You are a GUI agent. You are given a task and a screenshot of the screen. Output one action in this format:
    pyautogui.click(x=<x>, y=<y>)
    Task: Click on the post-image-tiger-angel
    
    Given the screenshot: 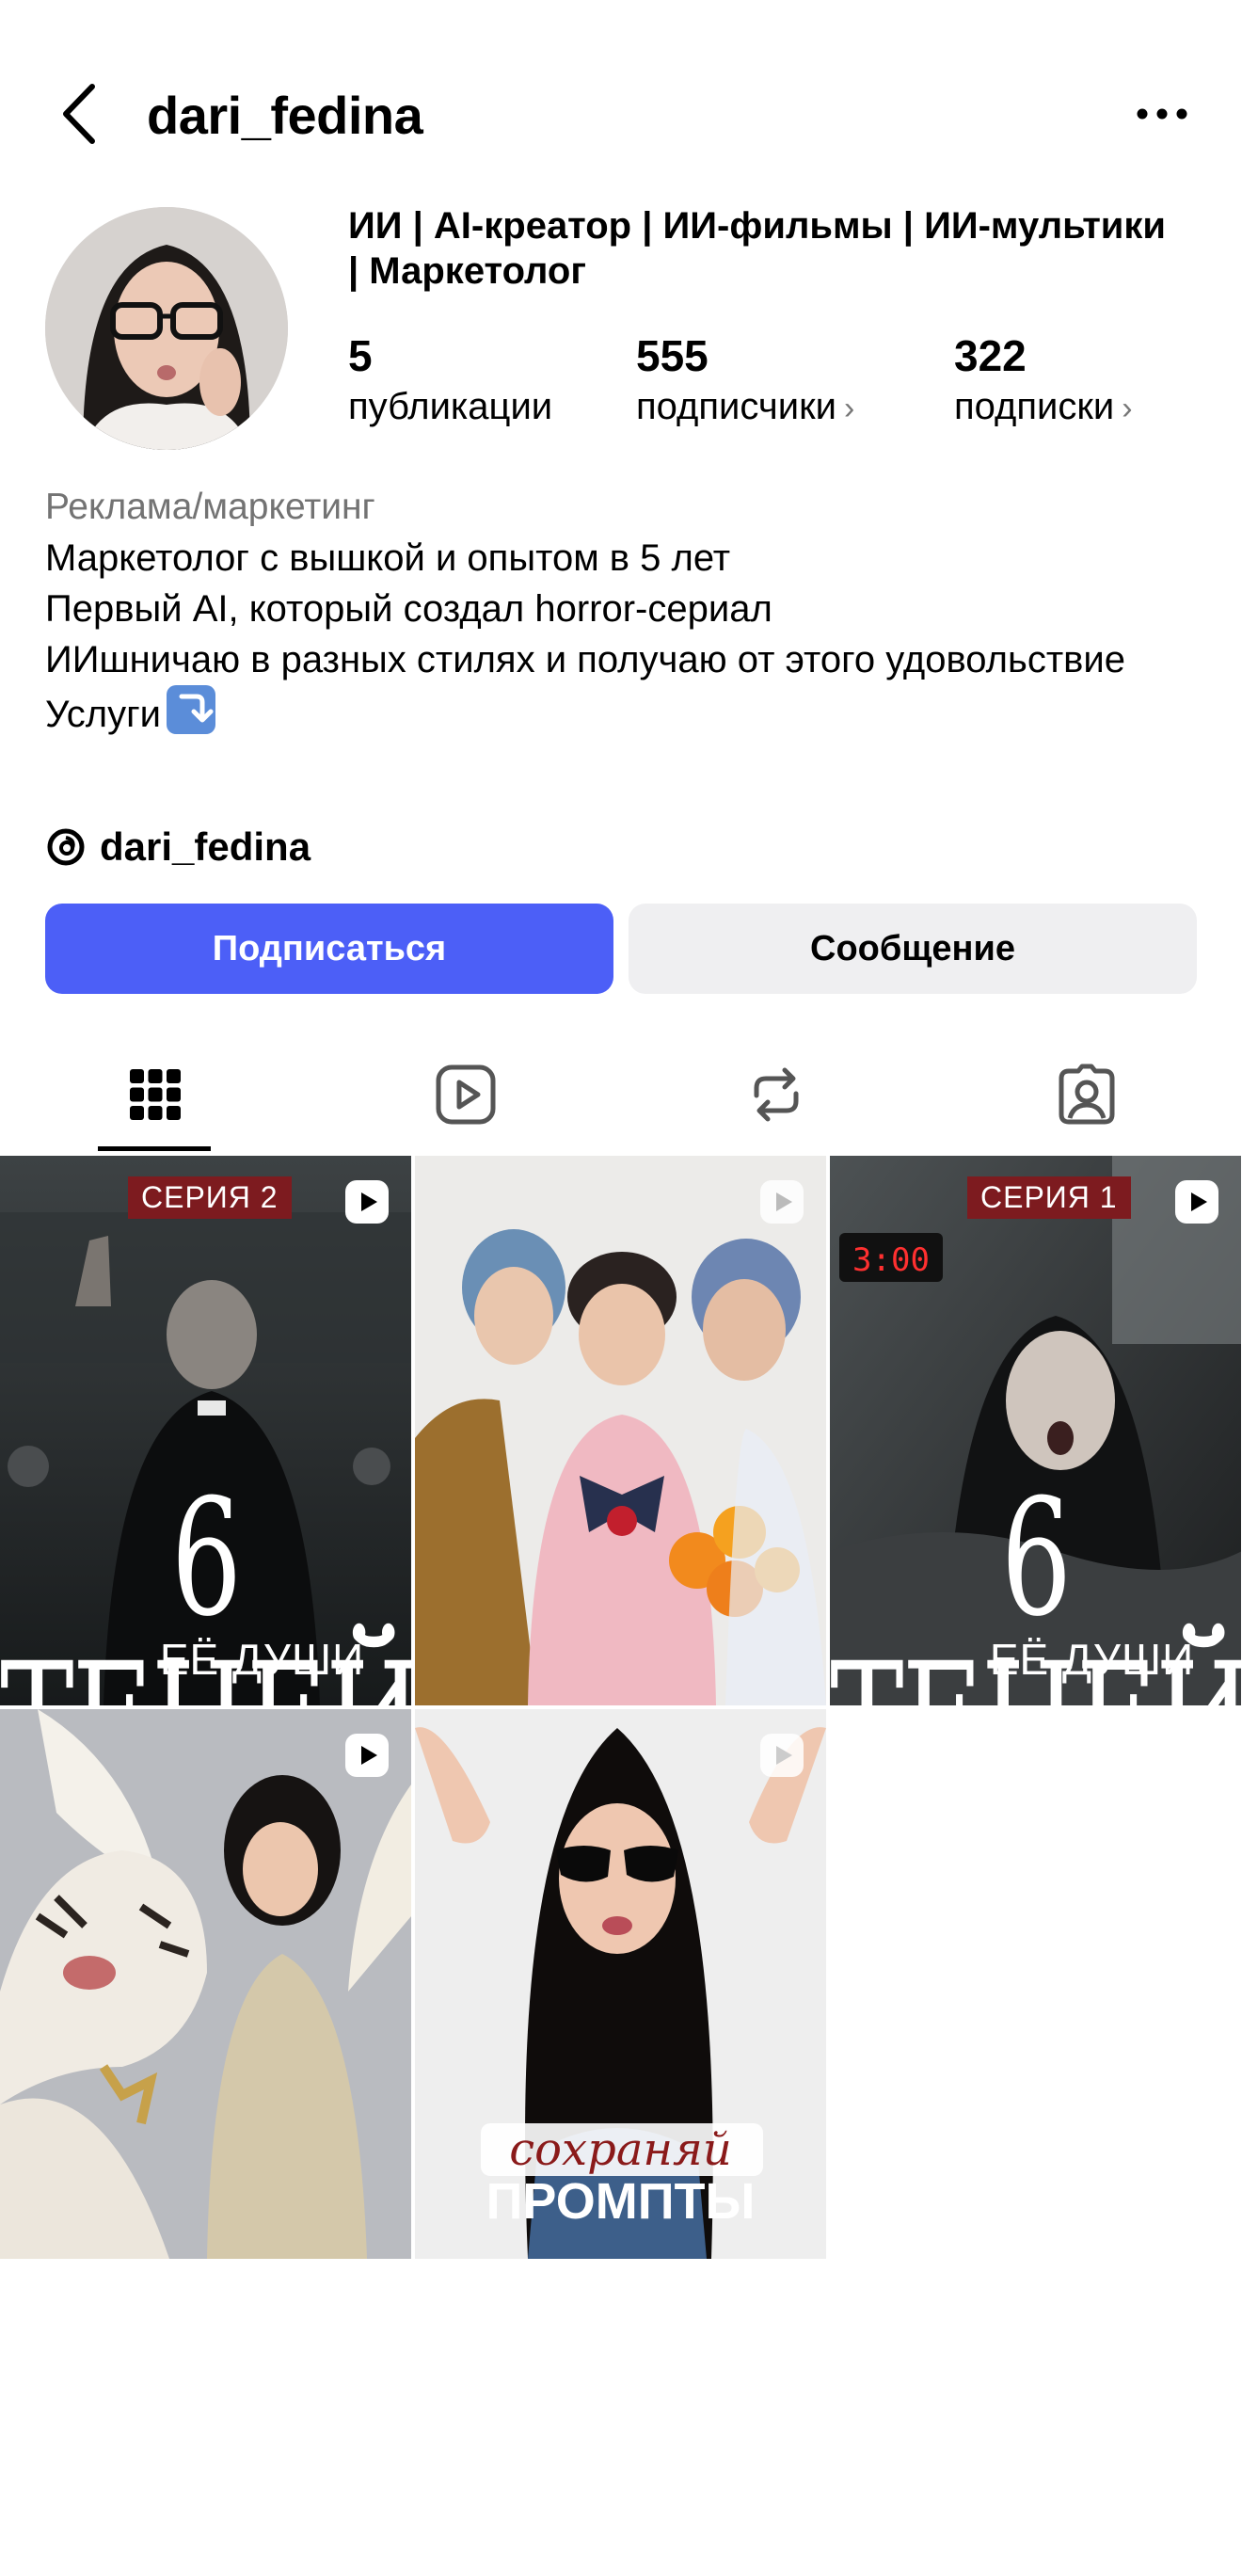 What is the action you would take?
    pyautogui.click(x=205, y=1984)
    